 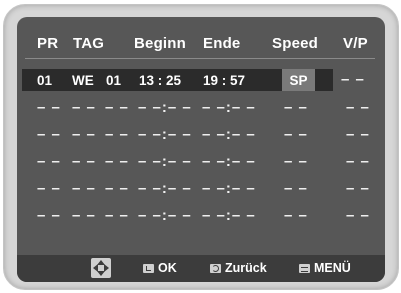 What do you see at coordinates (215, 268) in the screenshot?
I see `return-key-icon` at bounding box center [215, 268].